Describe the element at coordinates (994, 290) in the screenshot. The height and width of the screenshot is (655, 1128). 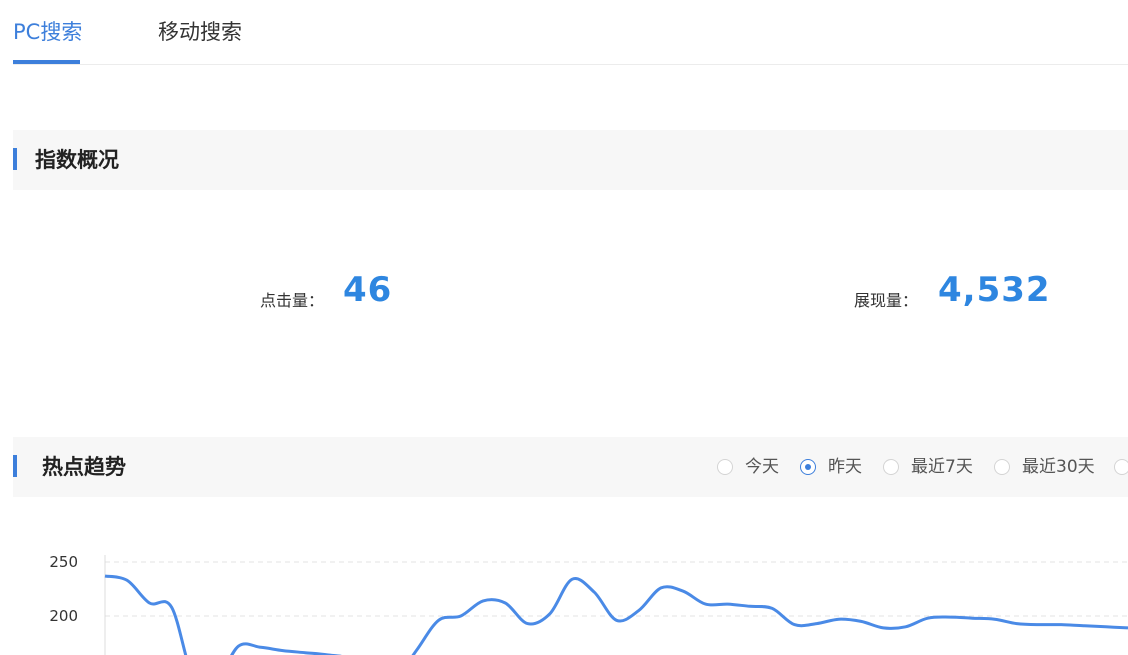
I see `impressions-value: 4,532` at that location.